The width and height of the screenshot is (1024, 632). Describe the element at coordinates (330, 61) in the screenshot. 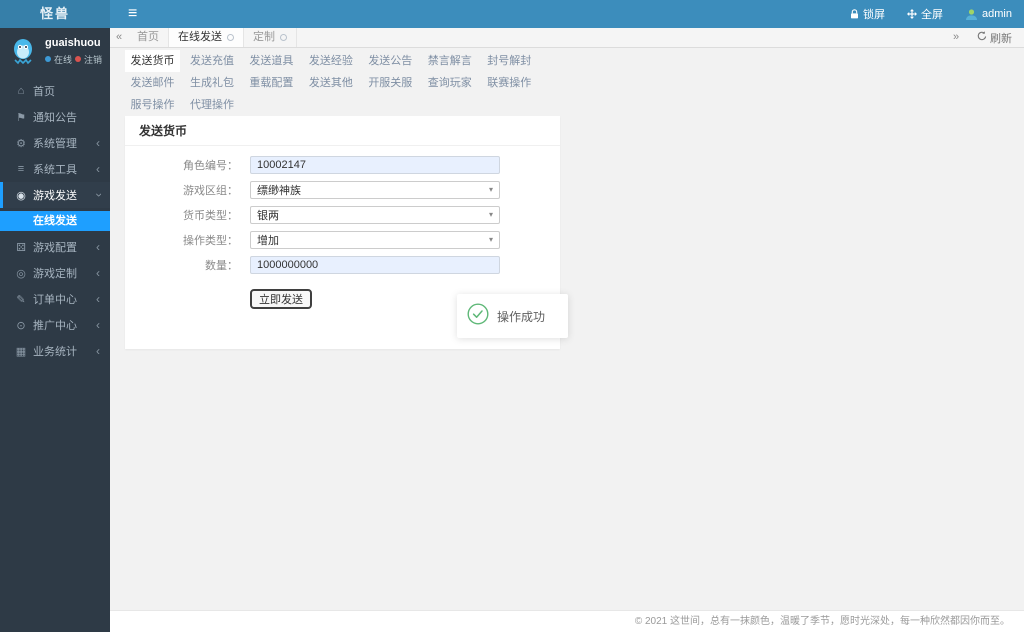

I see `send-tab-exp: 发送经验` at that location.